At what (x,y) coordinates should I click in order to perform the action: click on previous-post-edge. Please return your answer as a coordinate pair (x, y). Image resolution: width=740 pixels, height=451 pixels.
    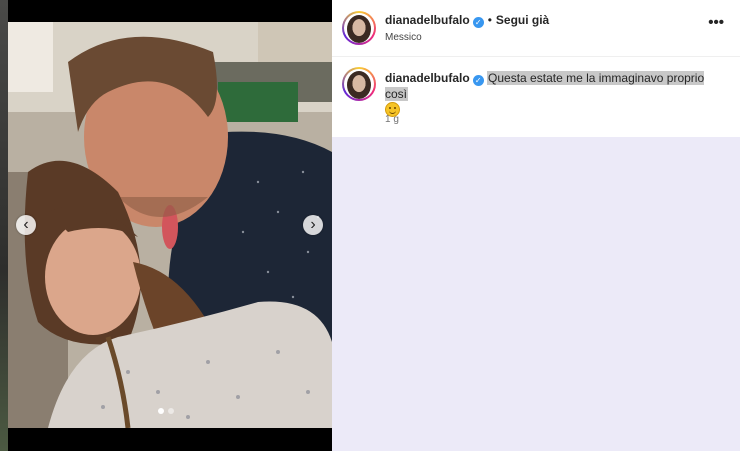
    Looking at the image, I should click on (4, 225).